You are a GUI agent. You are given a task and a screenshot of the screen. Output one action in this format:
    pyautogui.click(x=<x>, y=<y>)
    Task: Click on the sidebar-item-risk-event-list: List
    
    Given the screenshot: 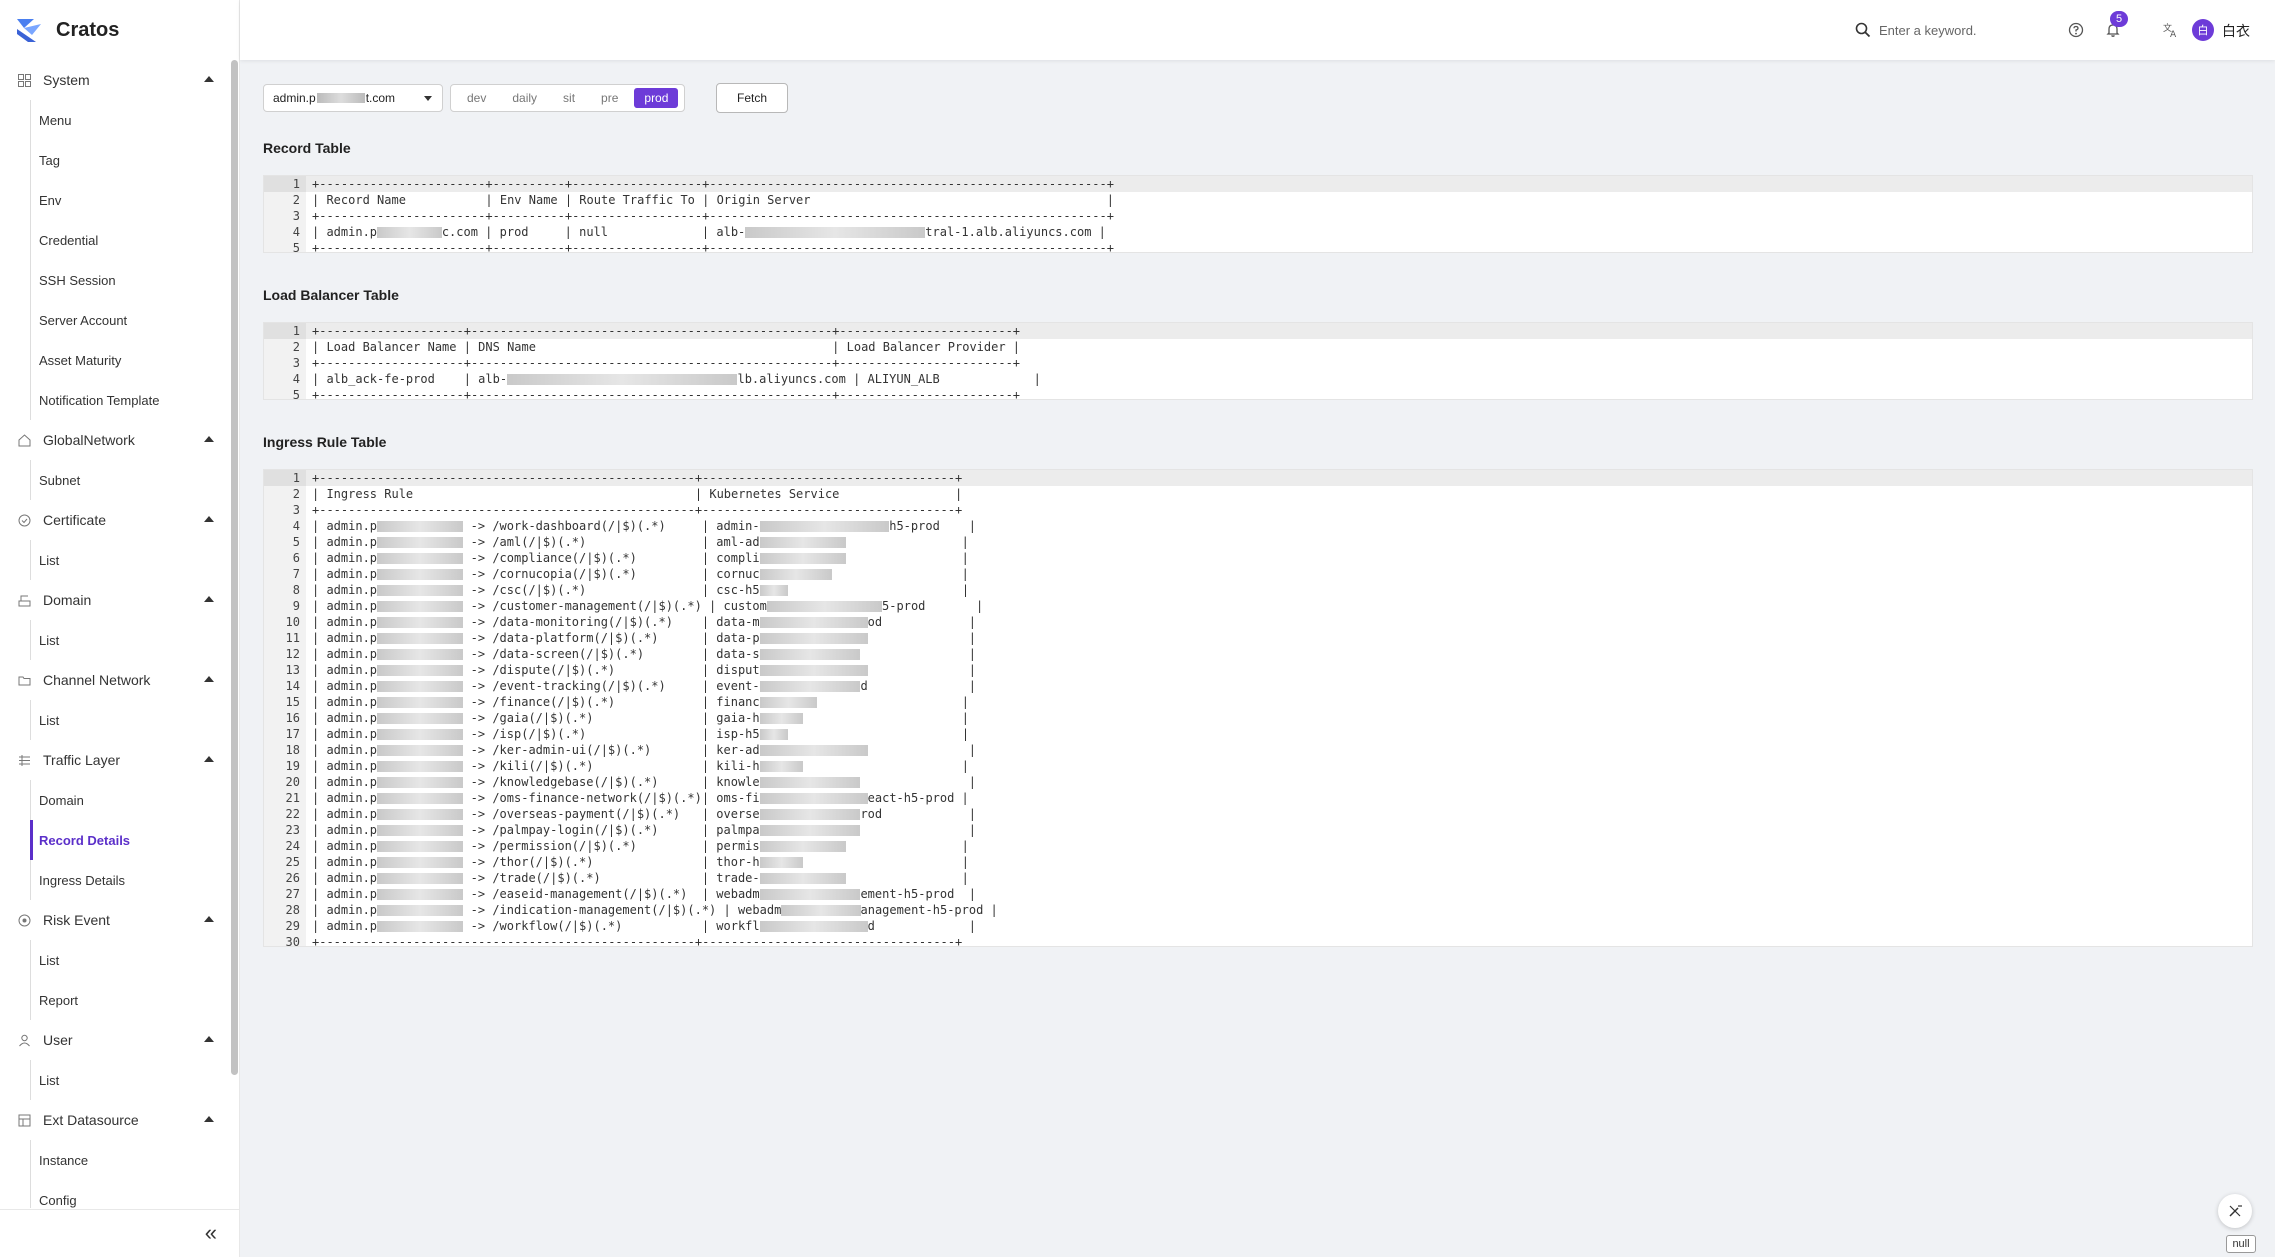 What is the action you would take?
    pyautogui.click(x=131, y=960)
    